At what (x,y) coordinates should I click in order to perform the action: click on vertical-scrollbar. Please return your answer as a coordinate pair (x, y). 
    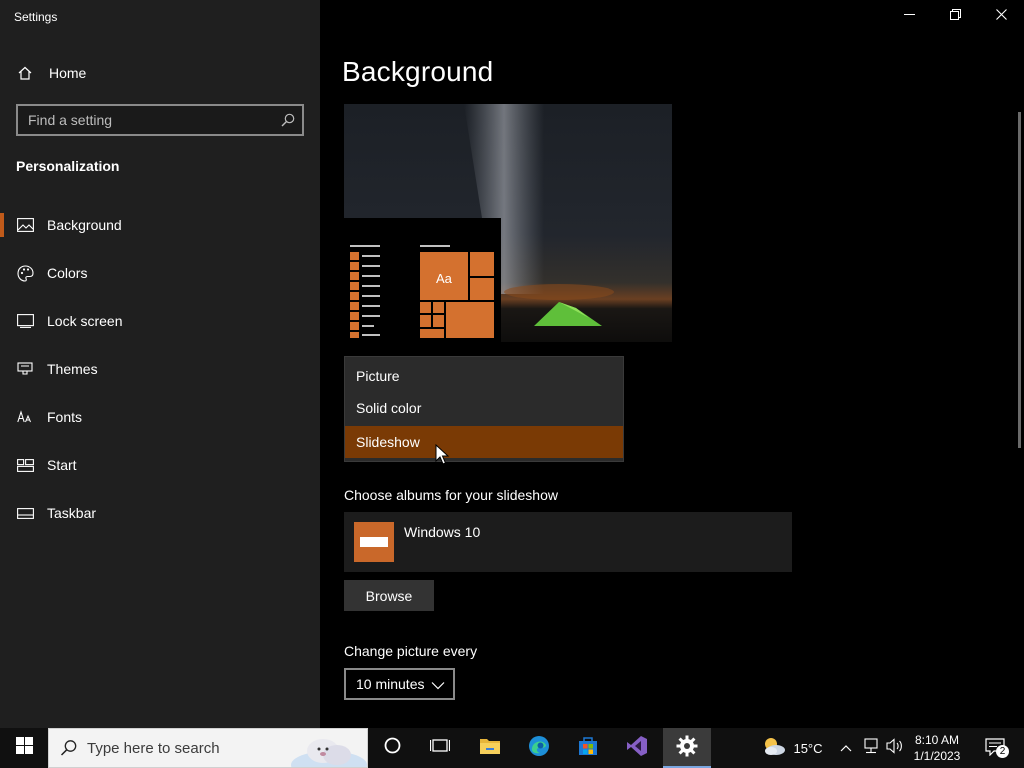
    Looking at the image, I should click on (1019, 280).